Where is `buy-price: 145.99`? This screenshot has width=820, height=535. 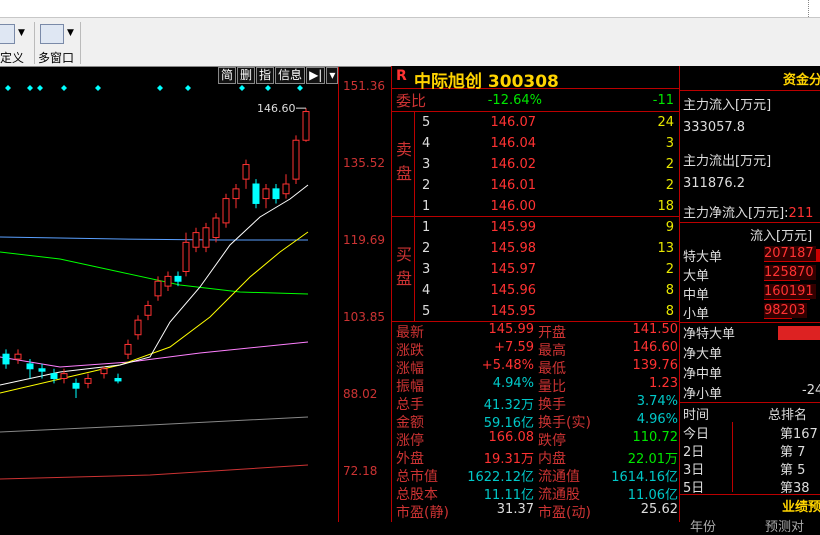
buy-price: 145.99 is located at coordinates (504, 228).